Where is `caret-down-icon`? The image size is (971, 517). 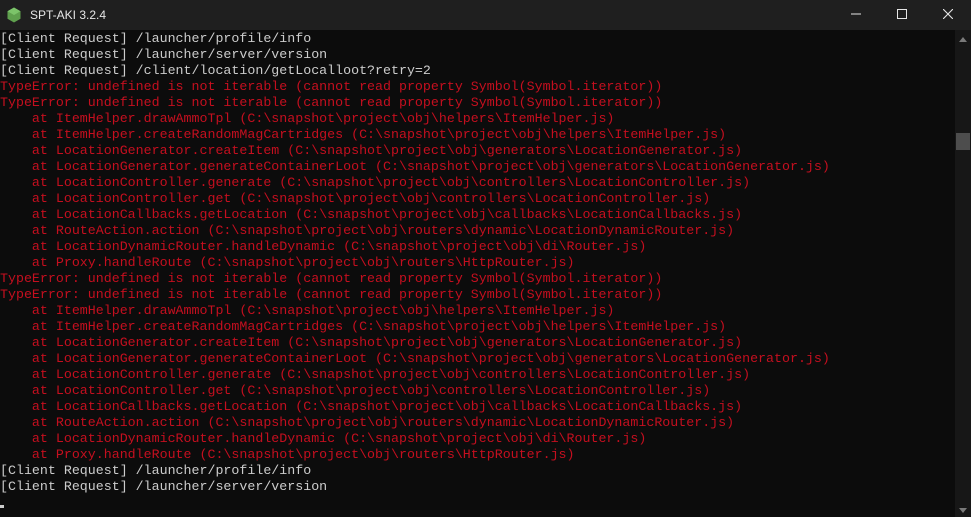
caret-down-icon is located at coordinates (963, 508).